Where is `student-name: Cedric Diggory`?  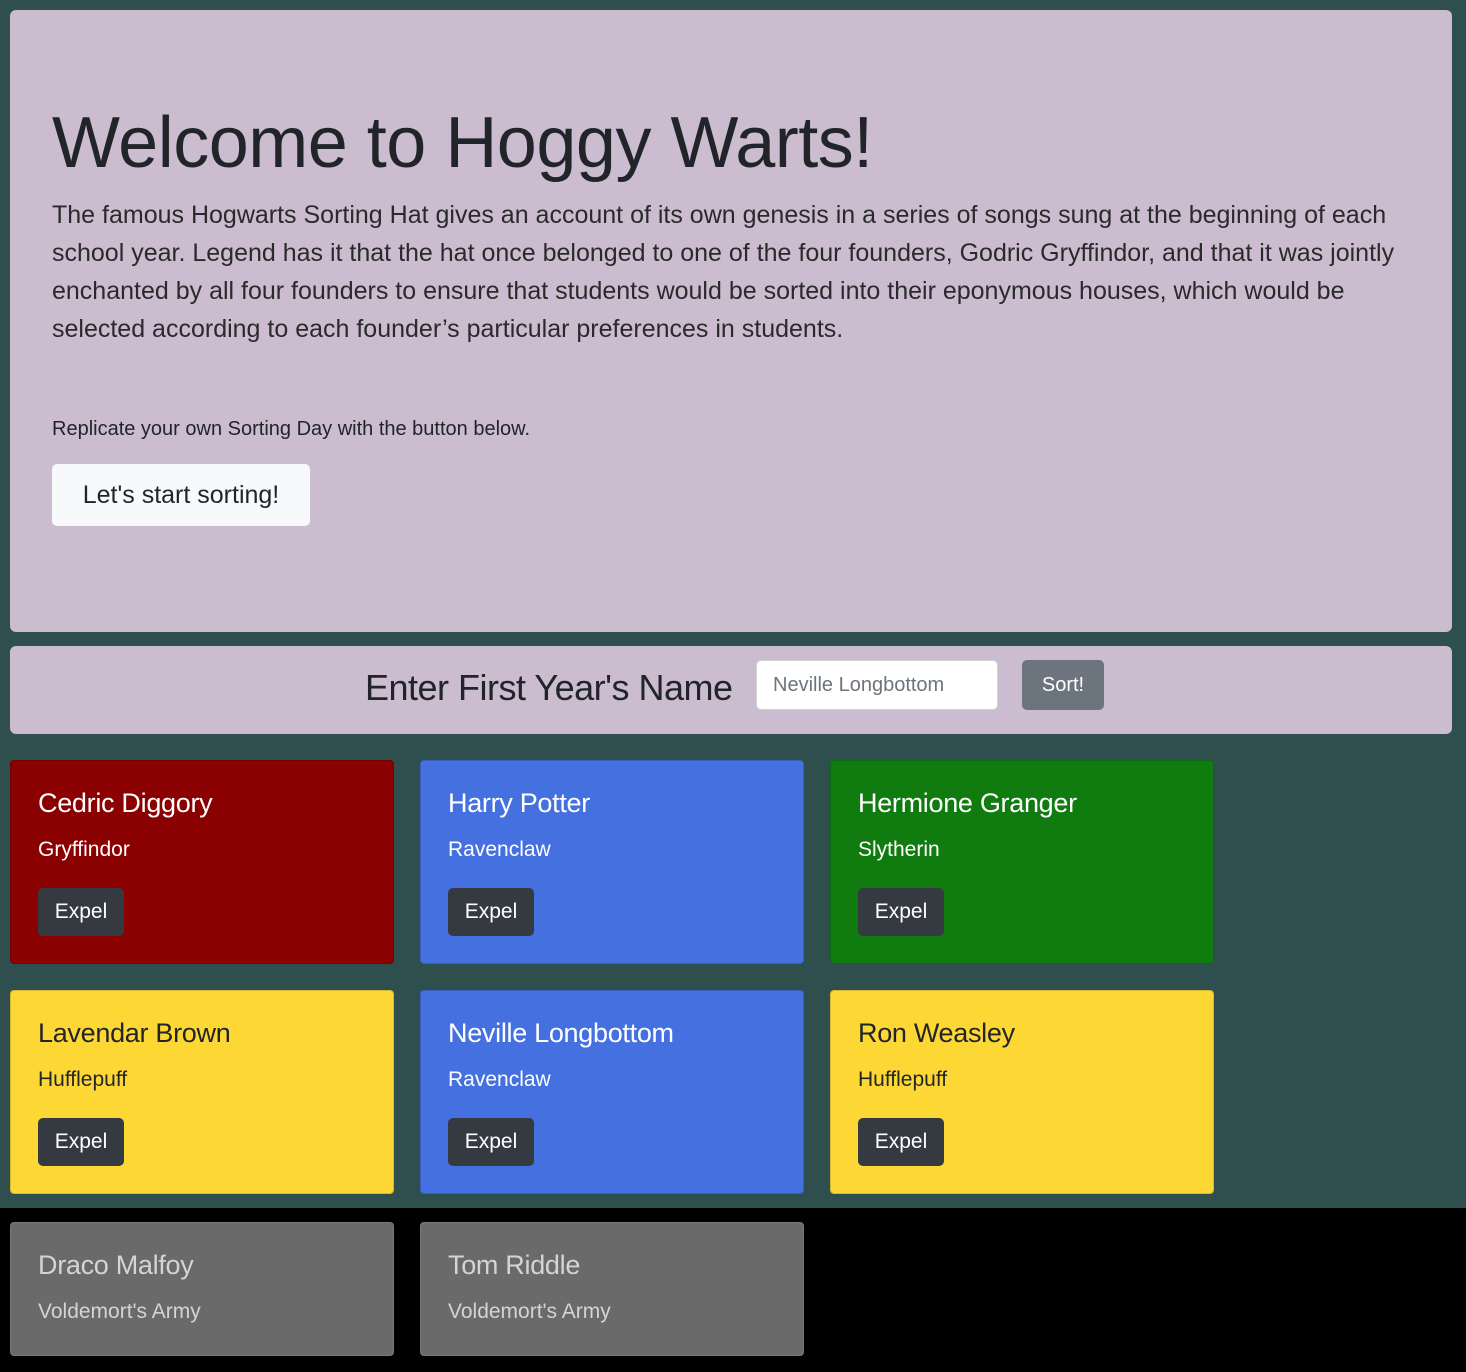
student-name: Cedric Diggory is located at coordinates (125, 803).